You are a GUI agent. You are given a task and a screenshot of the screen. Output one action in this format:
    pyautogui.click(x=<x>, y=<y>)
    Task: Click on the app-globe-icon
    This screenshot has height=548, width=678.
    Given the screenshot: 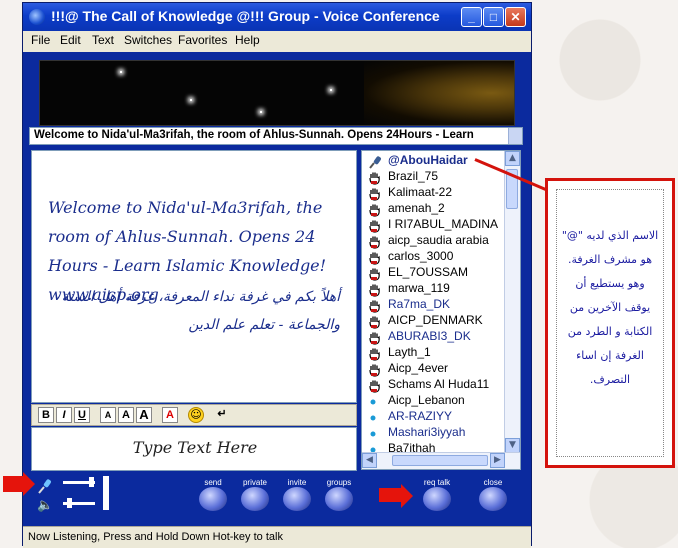 What is the action you would take?
    pyautogui.click(x=37, y=17)
    